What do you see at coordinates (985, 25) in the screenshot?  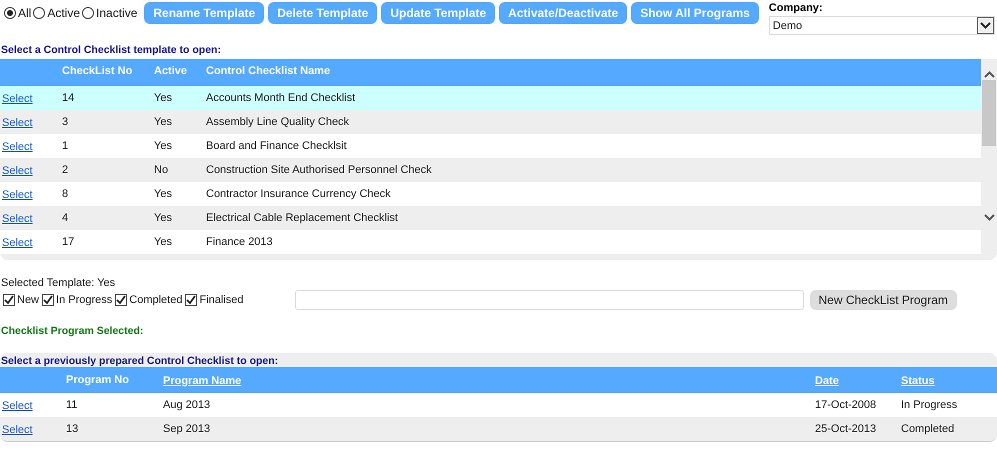 I see `caret-icon` at bounding box center [985, 25].